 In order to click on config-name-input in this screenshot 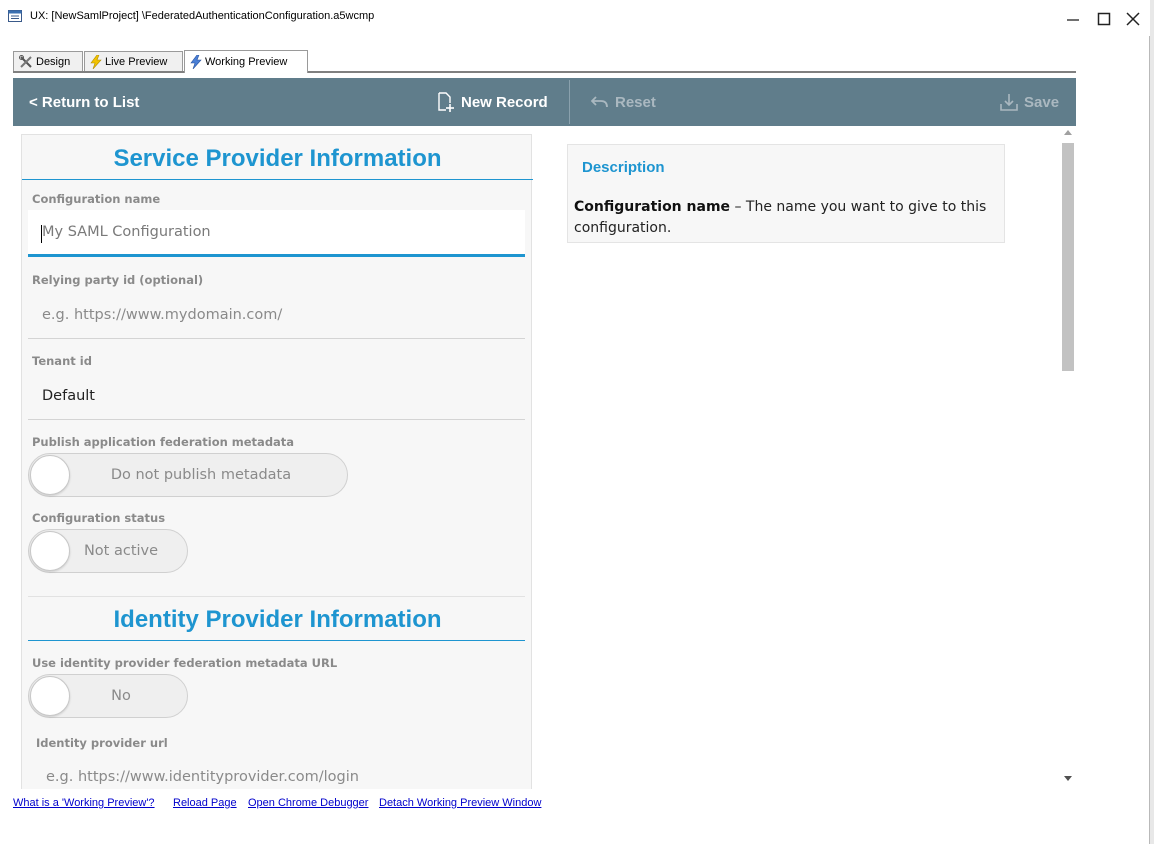, I will do `click(276, 232)`.